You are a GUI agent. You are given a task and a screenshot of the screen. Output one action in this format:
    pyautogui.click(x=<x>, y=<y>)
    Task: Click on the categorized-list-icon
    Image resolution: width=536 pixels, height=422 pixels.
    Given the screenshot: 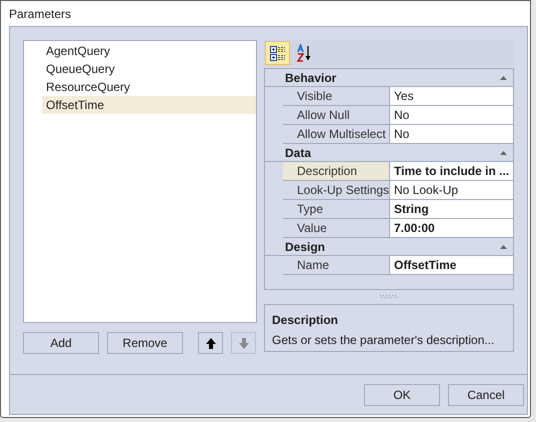 What is the action you would take?
    pyautogui.click(x=277, y=53)
    